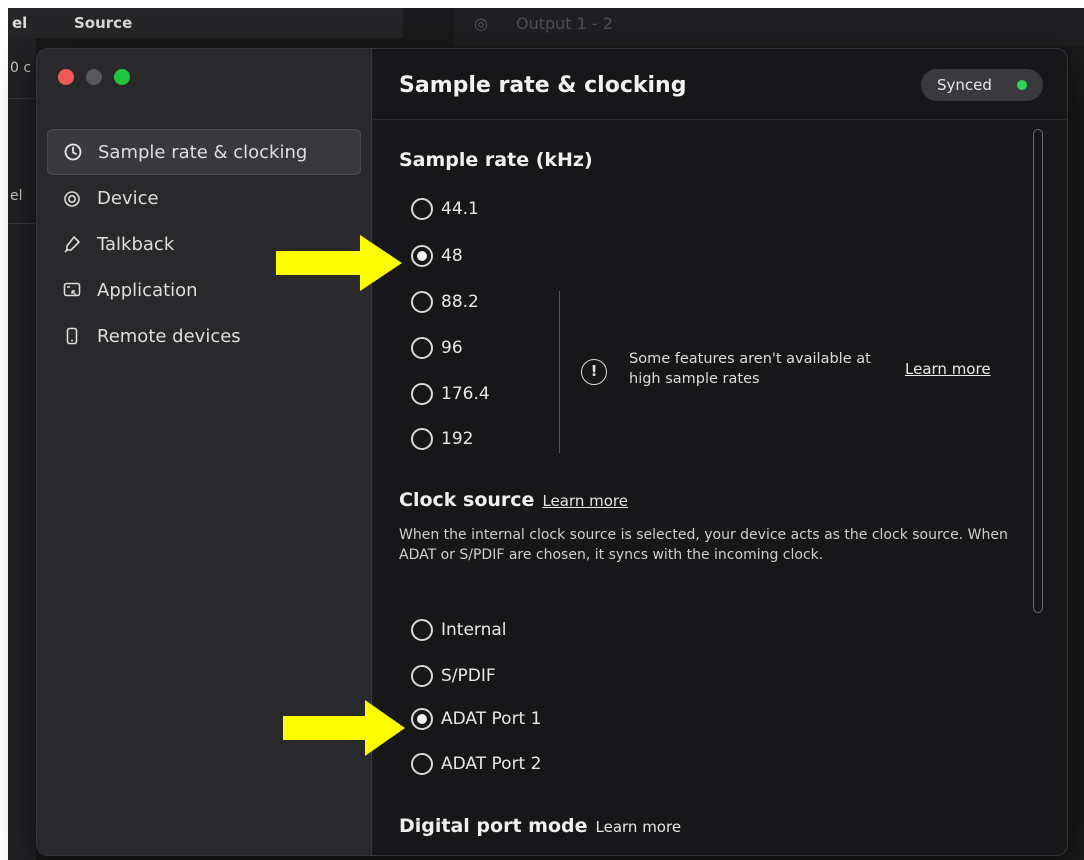 Image resolution: width=1084 pixels, height=860 pixels. I want to click on radio-label: 176.4, so click(465, 394).